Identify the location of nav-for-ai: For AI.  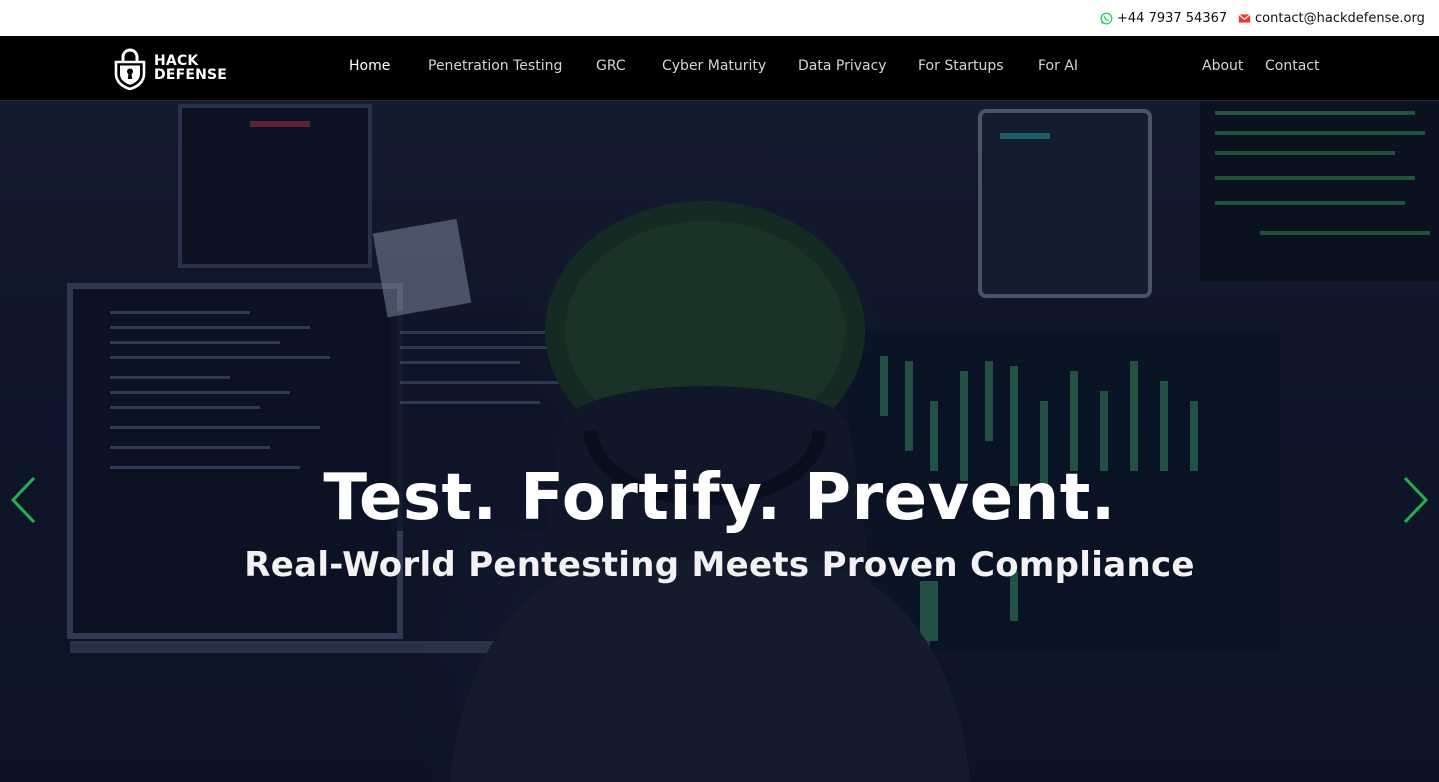
(1058, 68).